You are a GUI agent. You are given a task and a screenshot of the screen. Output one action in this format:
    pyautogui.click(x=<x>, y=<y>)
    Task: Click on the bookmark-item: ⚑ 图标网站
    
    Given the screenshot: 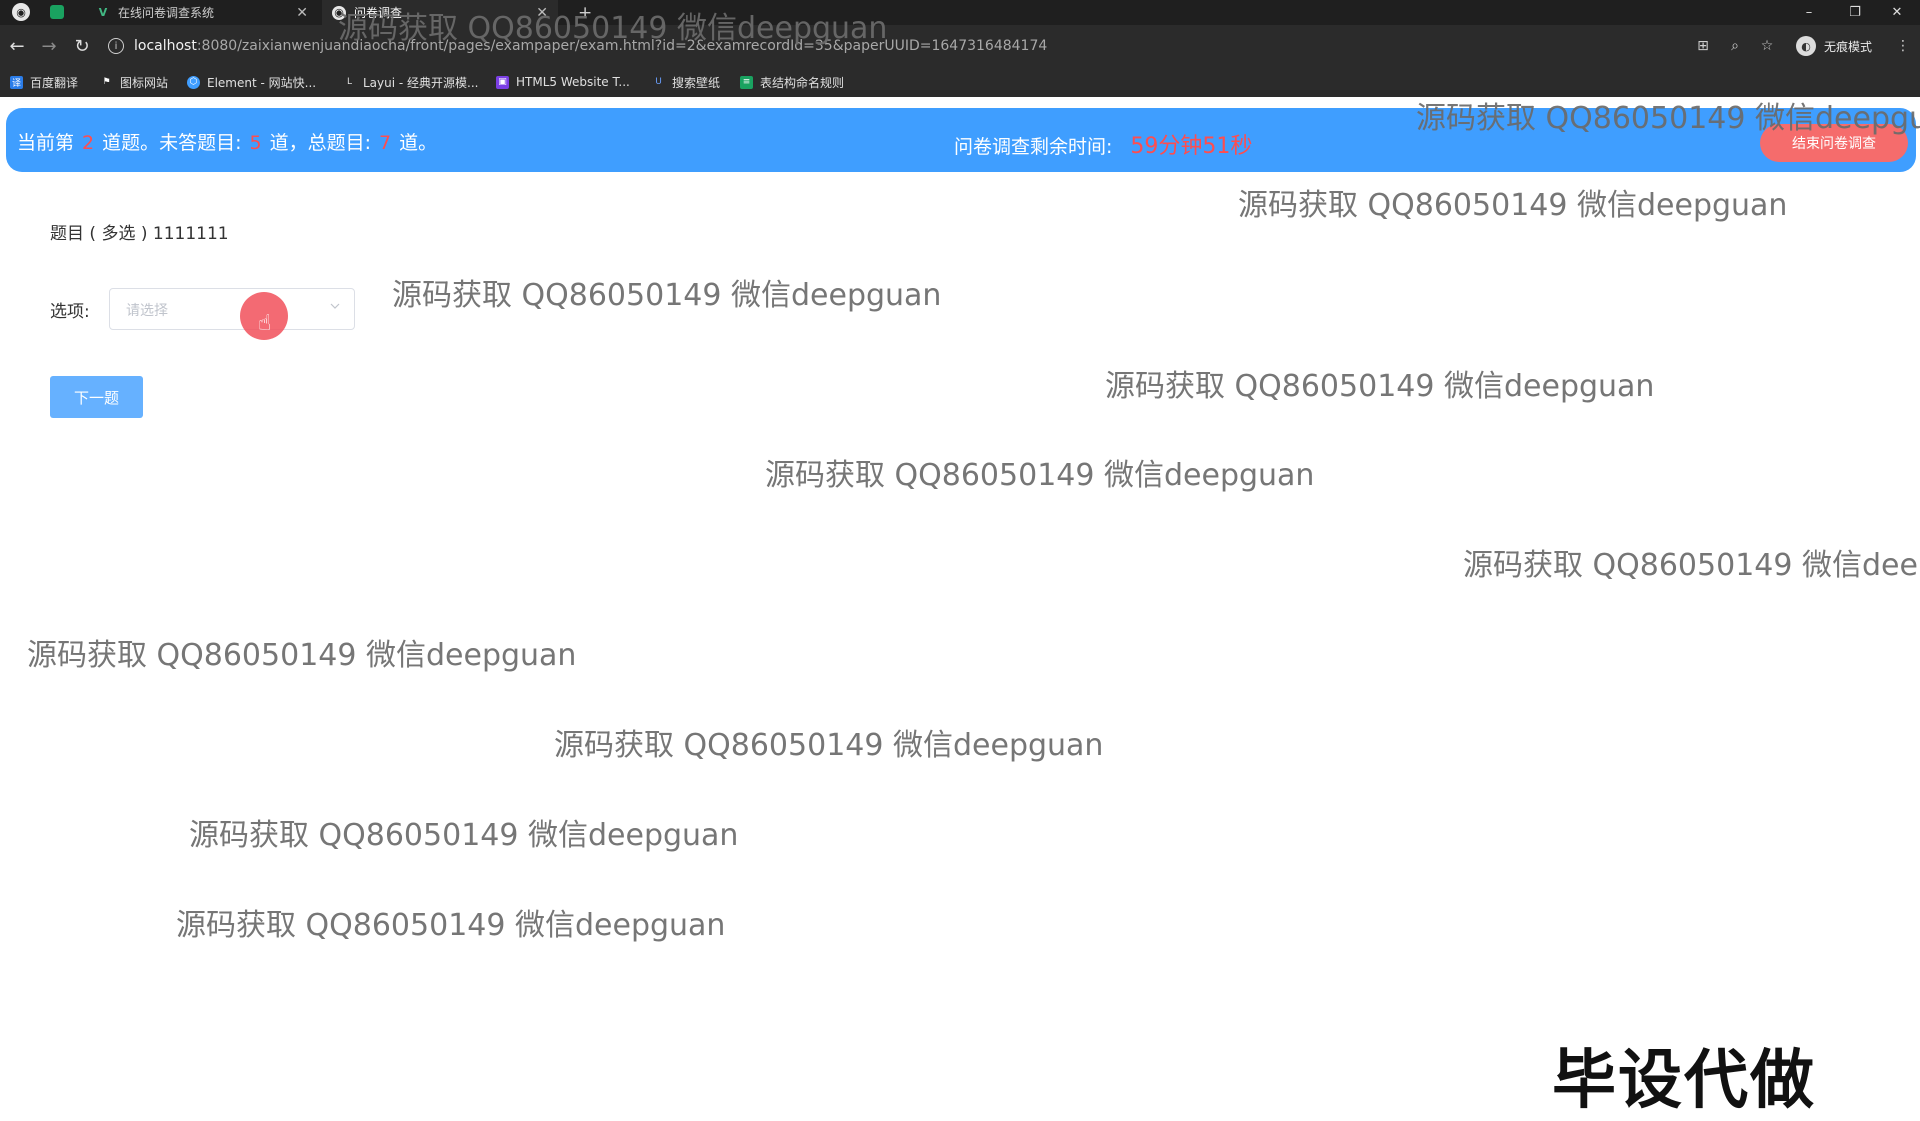 What is the action you would take?
    pyautogui.click(x=134, y=82)
    